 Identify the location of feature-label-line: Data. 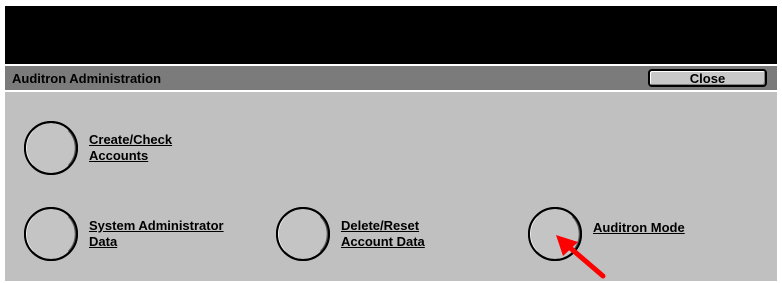
(103, 241).